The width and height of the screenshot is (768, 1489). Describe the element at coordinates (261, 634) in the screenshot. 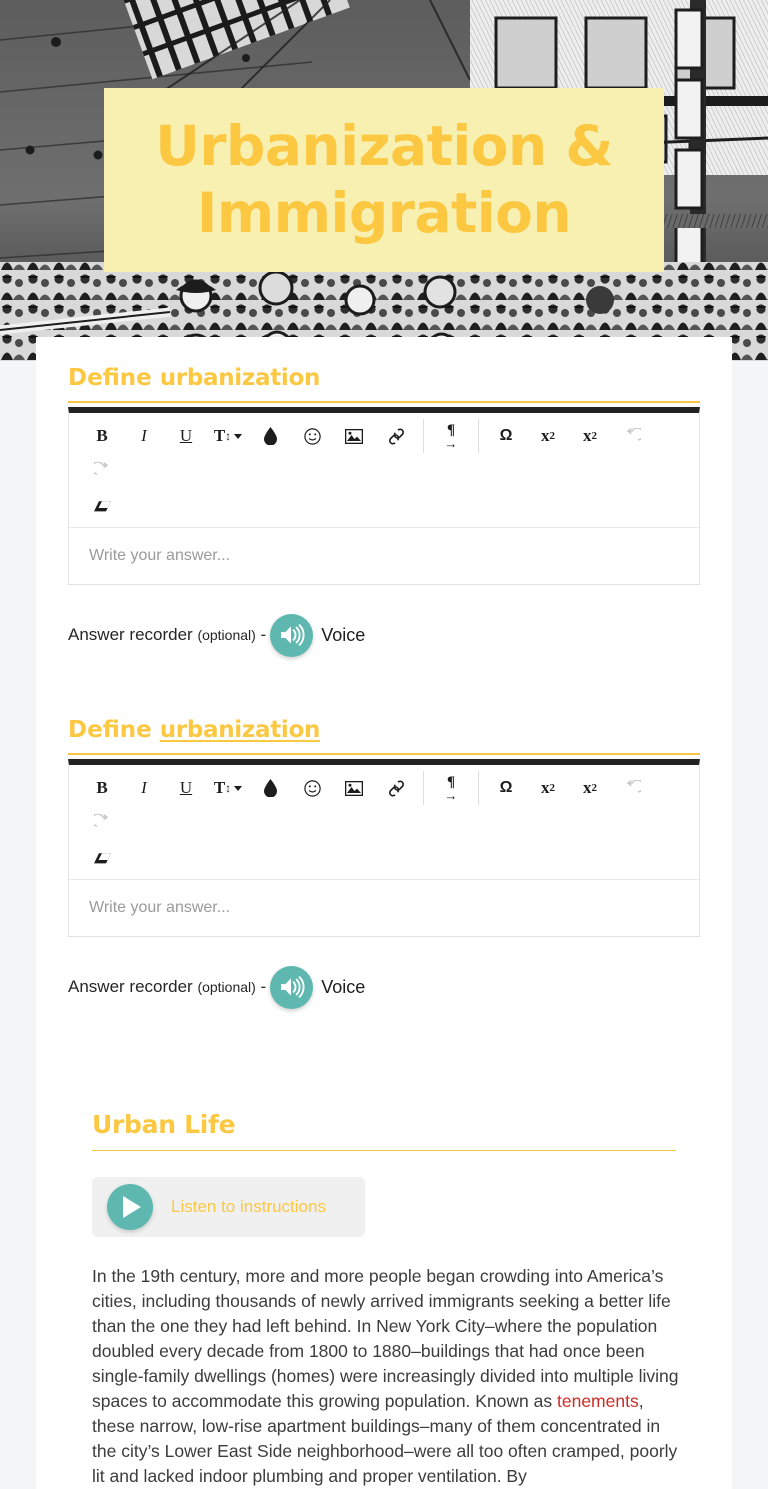

I see `answer-recorder-1-dash: -` at that location.